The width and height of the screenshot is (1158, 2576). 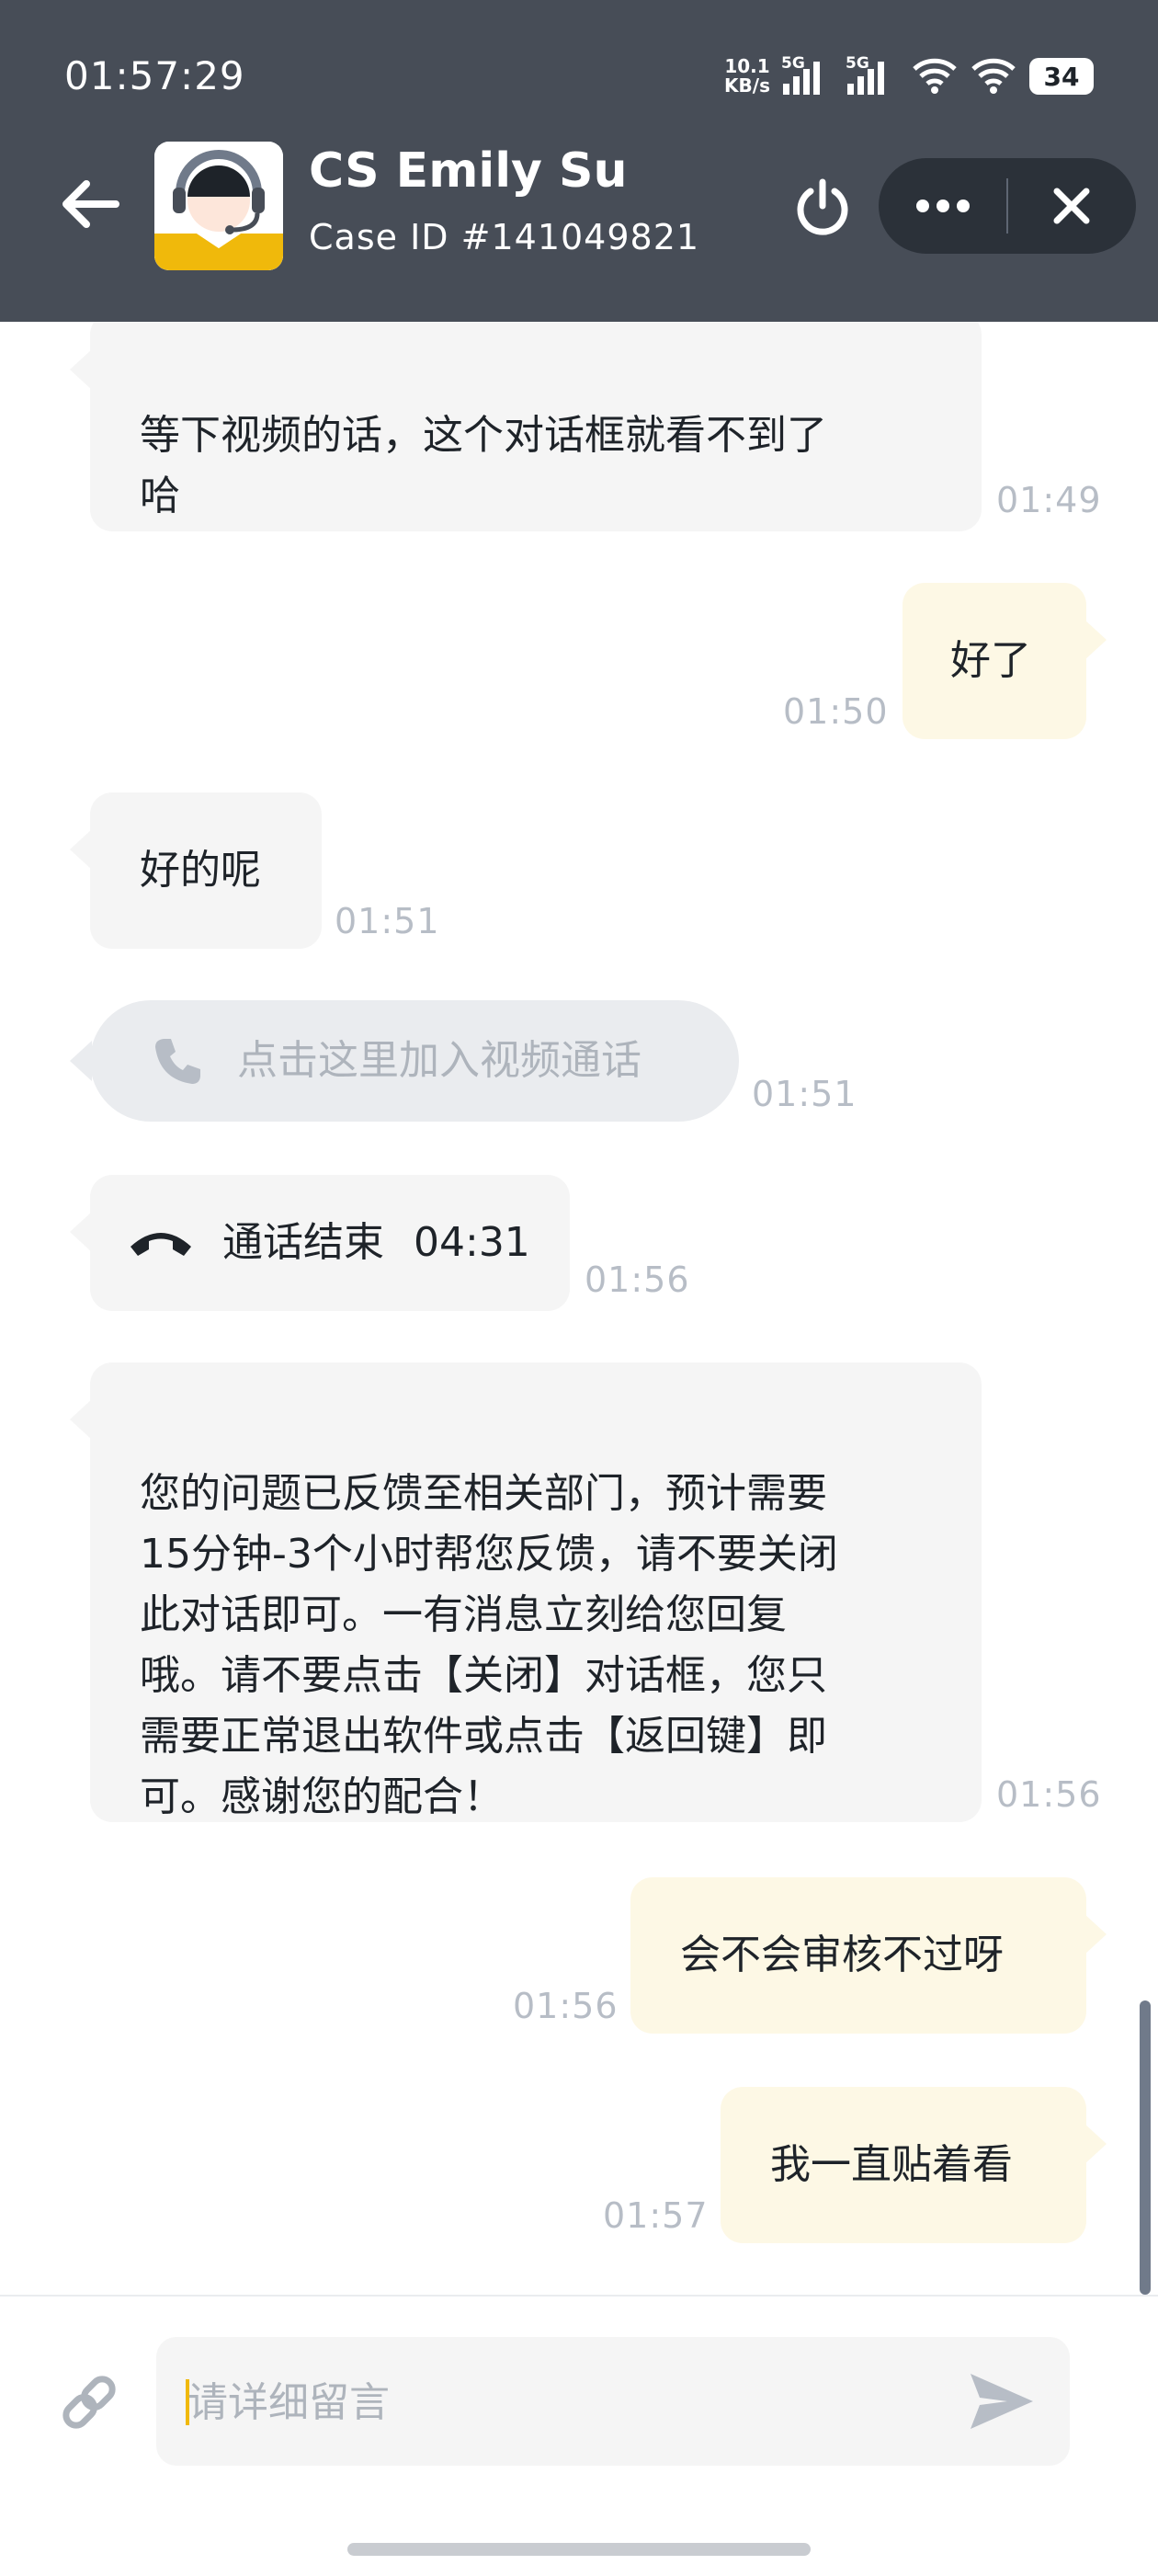 I want to click on message-bubble: 等下视频的话，这个对话框就看不到了 哈, so click(x=526, y=426).